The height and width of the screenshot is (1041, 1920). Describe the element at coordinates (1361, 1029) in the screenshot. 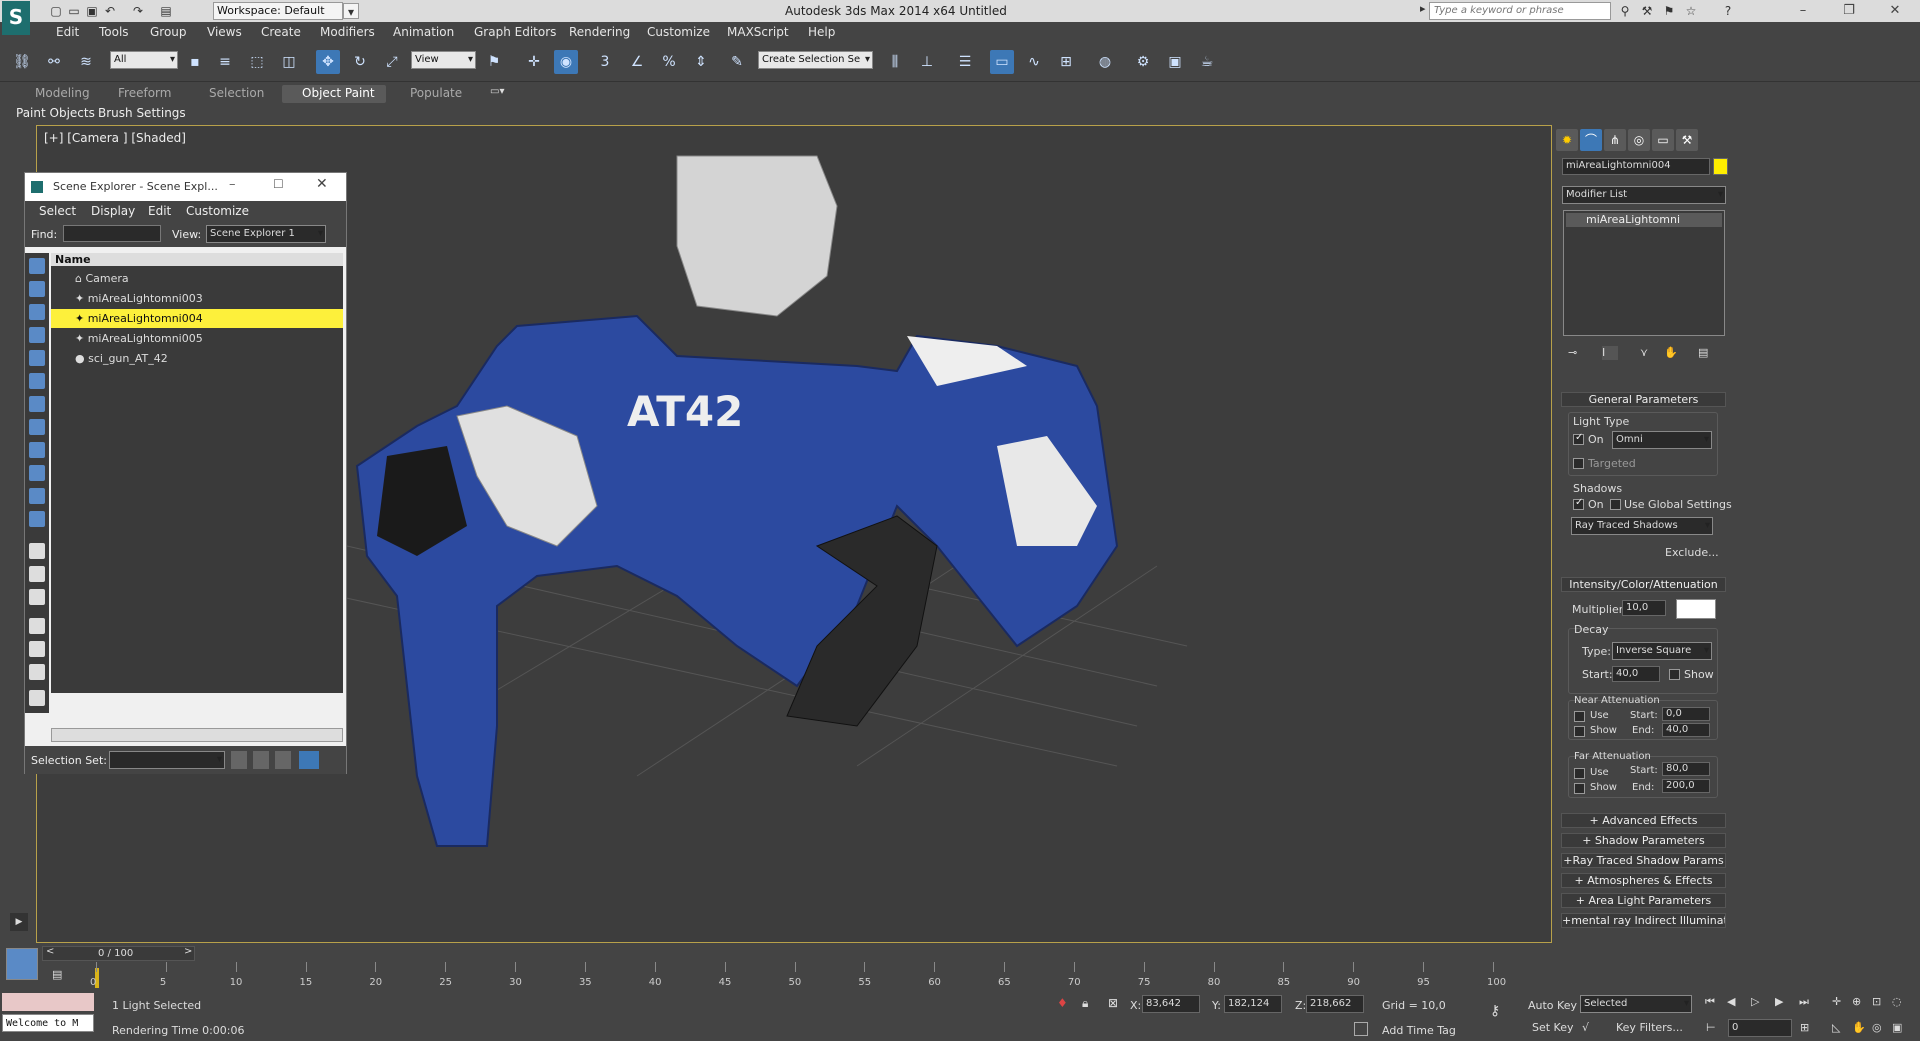

I see `add-time-tag-icon` at that location.